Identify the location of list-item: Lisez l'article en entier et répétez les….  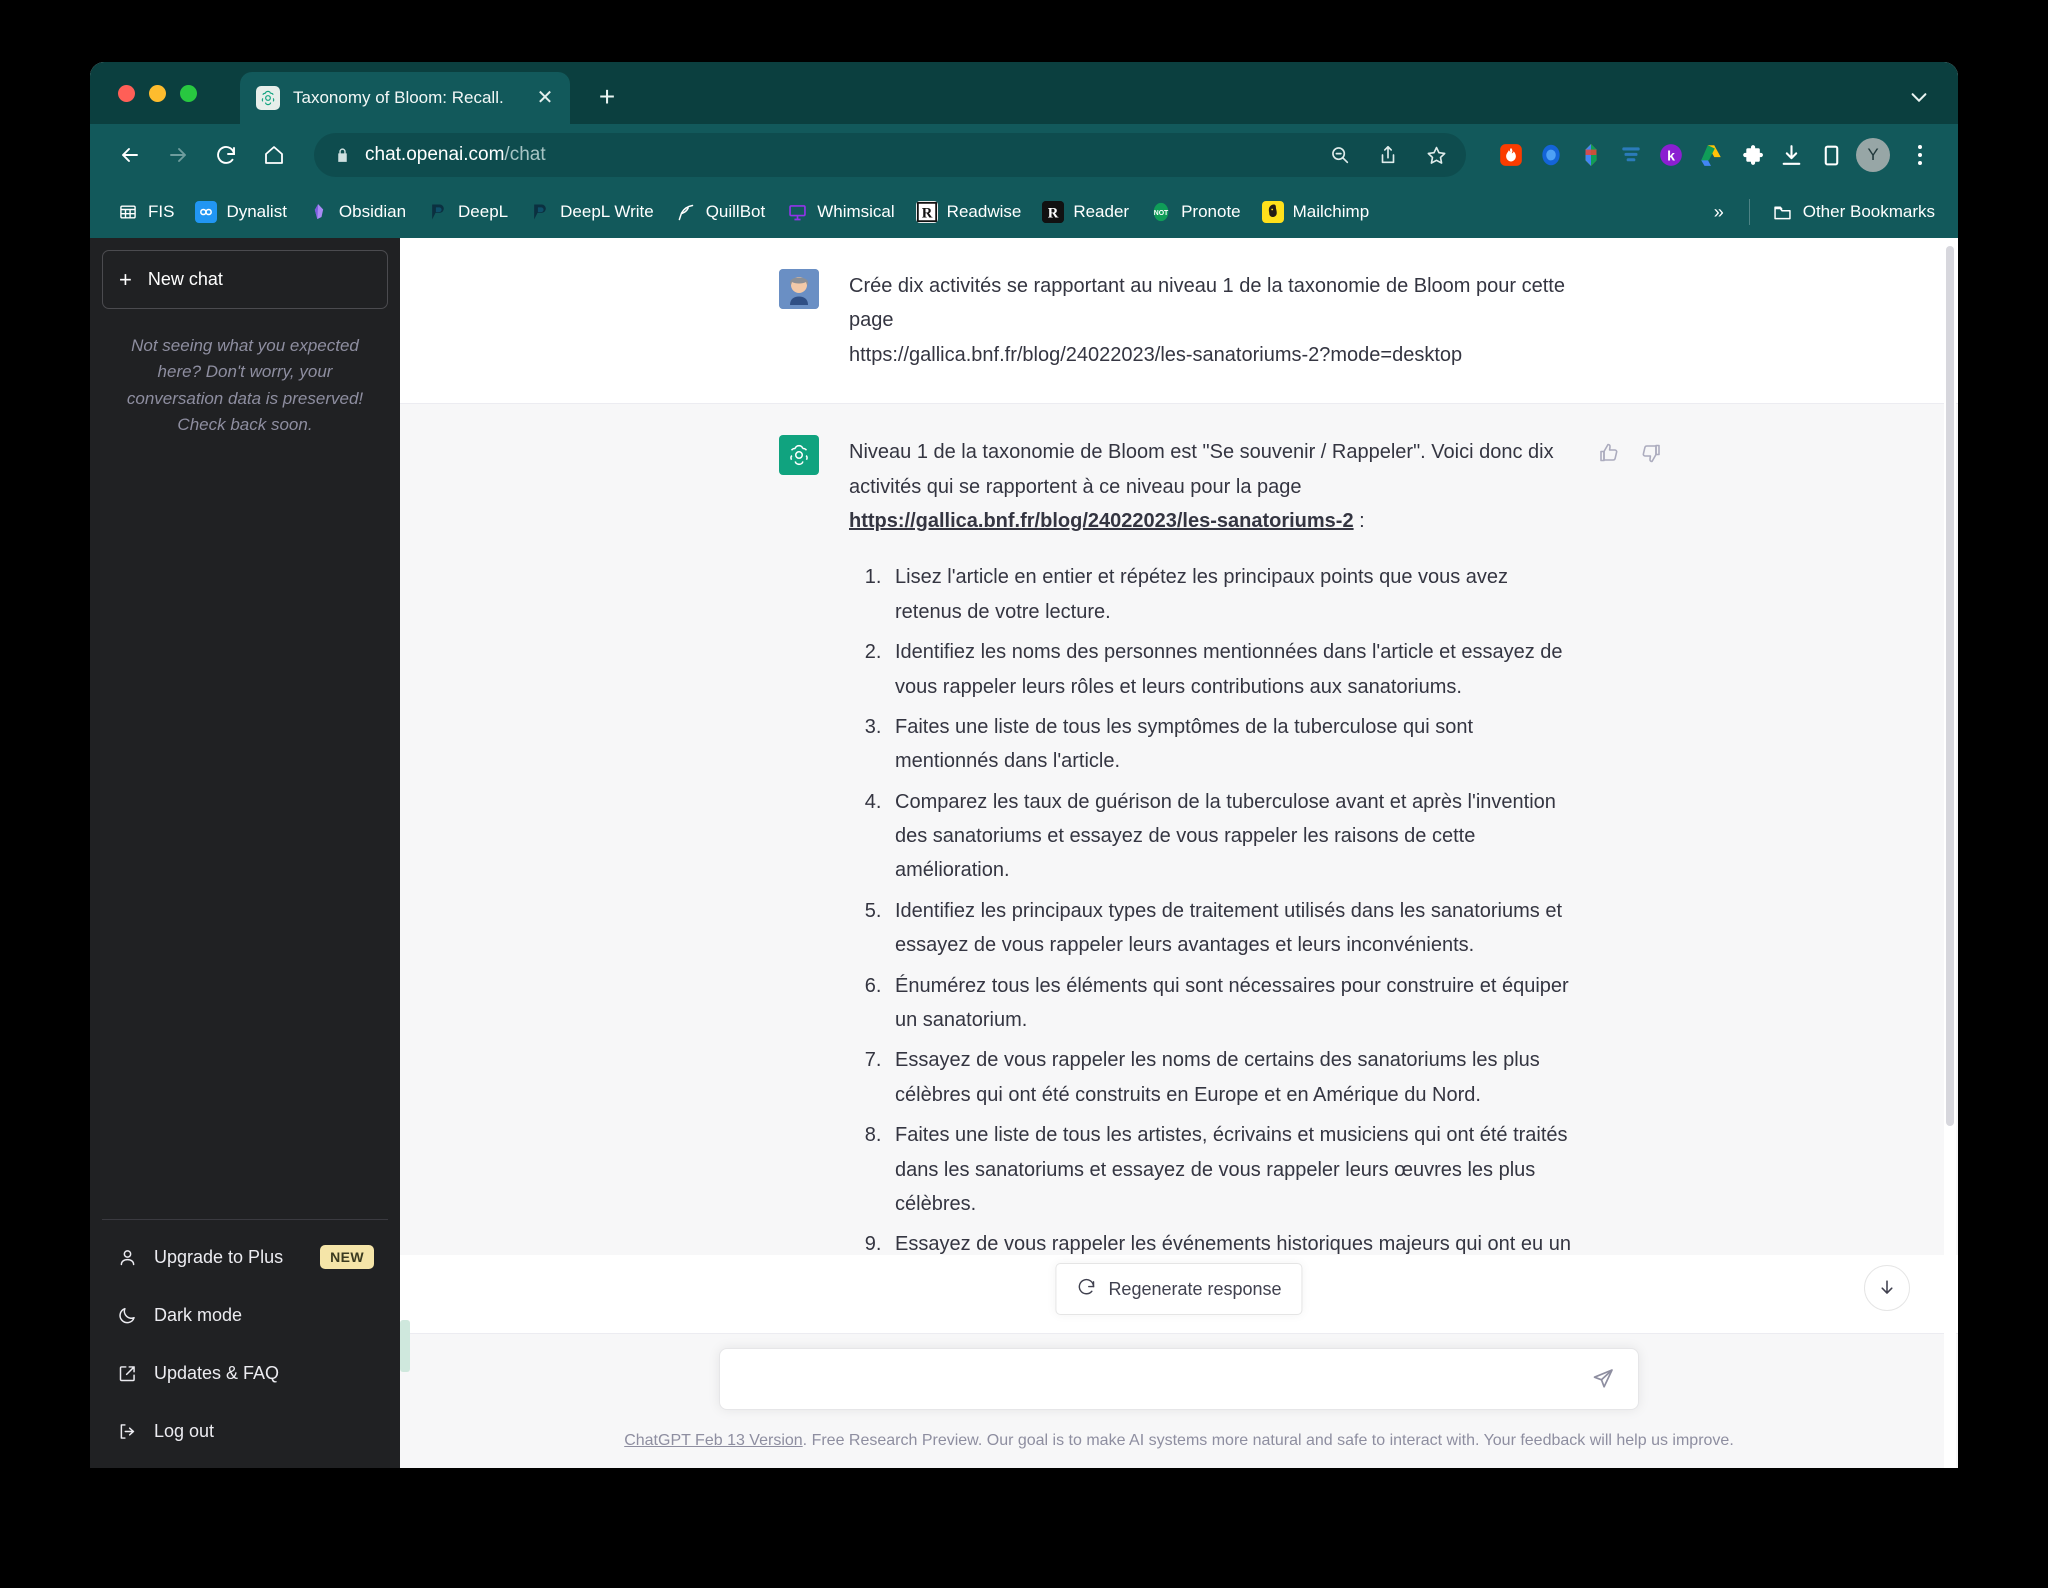
(1233, 594).